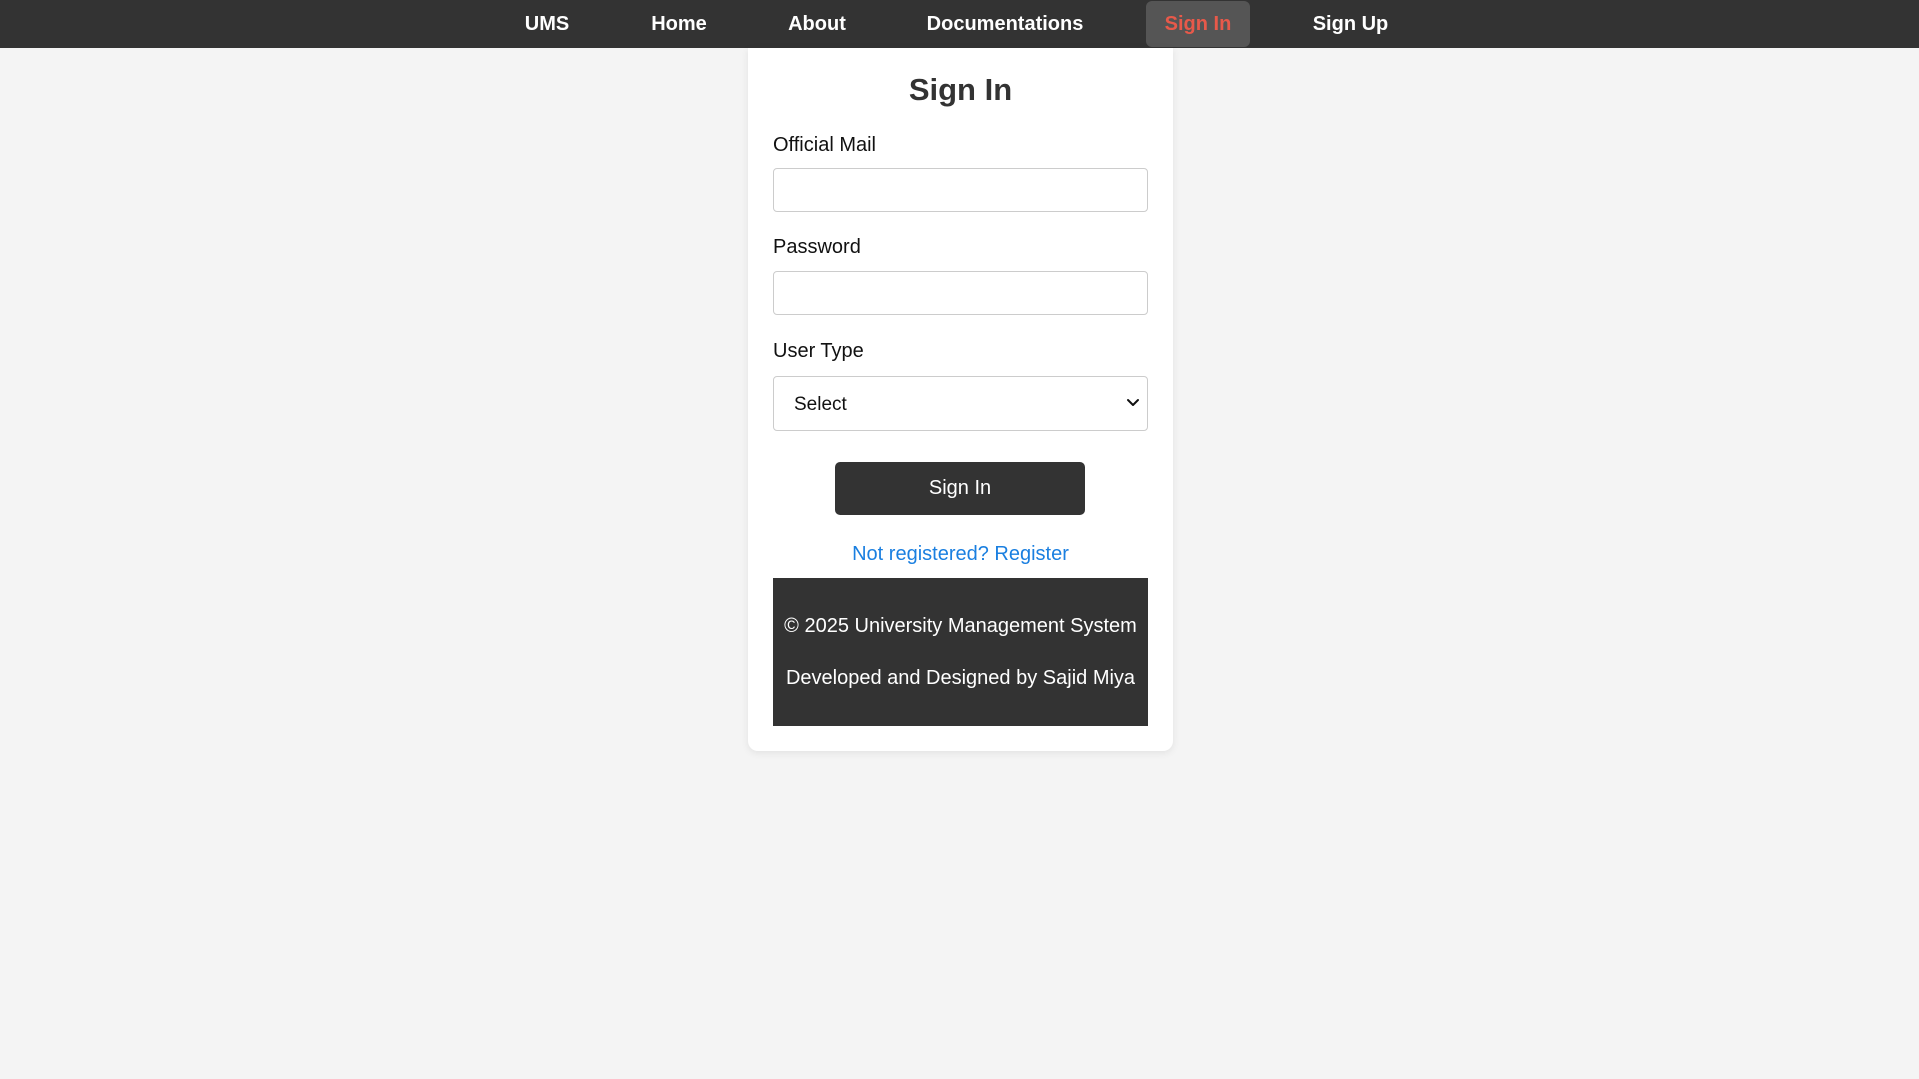  What do you see at coordinates (820, 404) in the screenshot?
I see `user-type-selected-value: Select` at bounding box center [820, 404].